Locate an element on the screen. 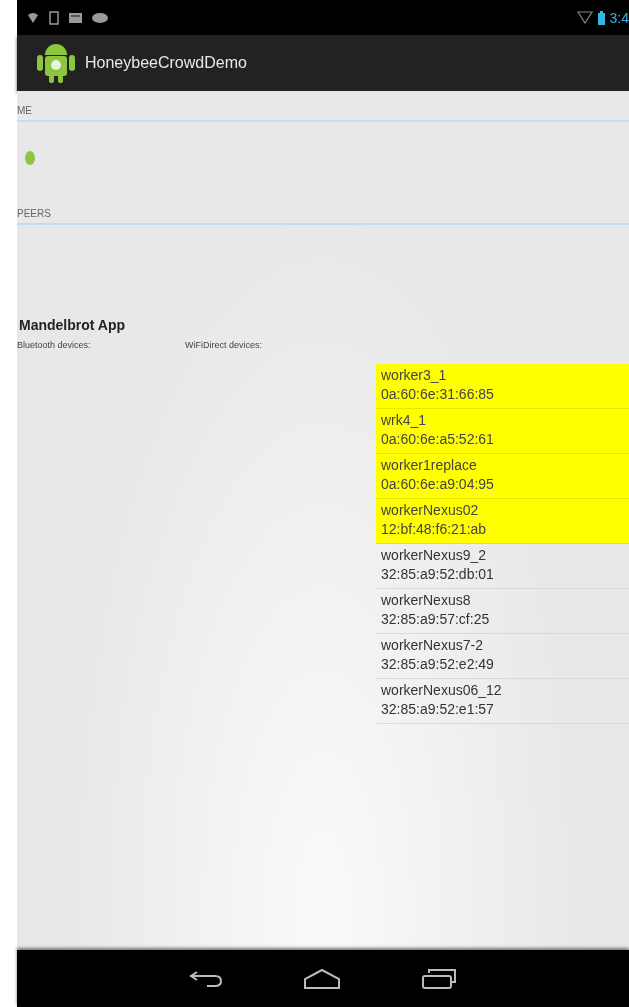 The image size is (629, 1007). device-item: workerNexus7-2 32:85:a9:52:e2:49 is located at coordinates (502, 656).